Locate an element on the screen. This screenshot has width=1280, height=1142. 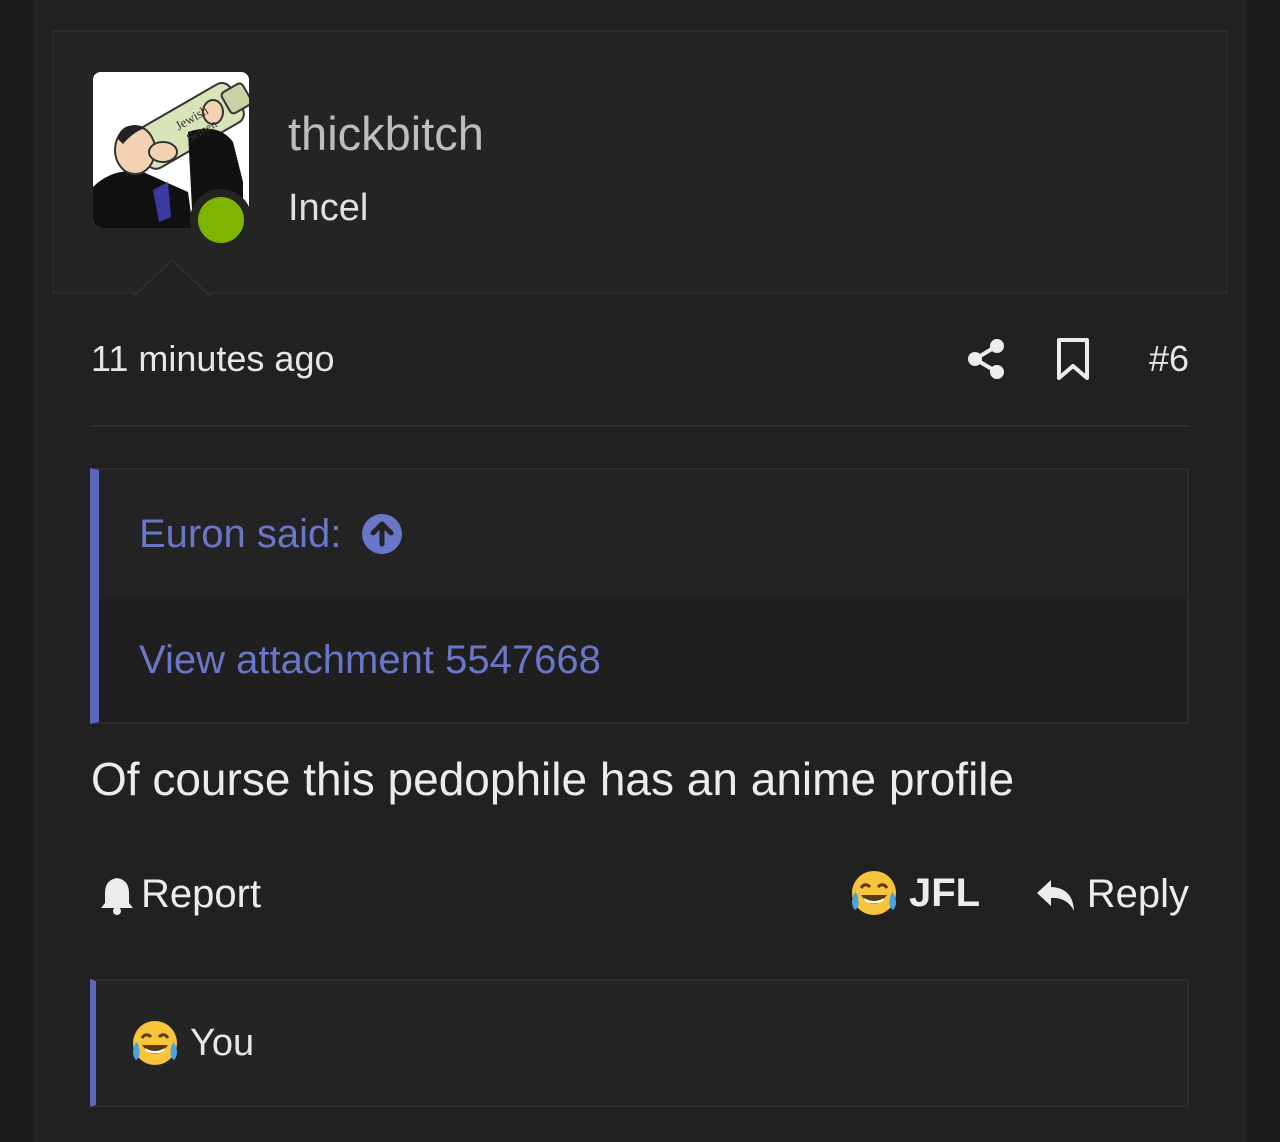
divider is located at coordinates (640, 426).